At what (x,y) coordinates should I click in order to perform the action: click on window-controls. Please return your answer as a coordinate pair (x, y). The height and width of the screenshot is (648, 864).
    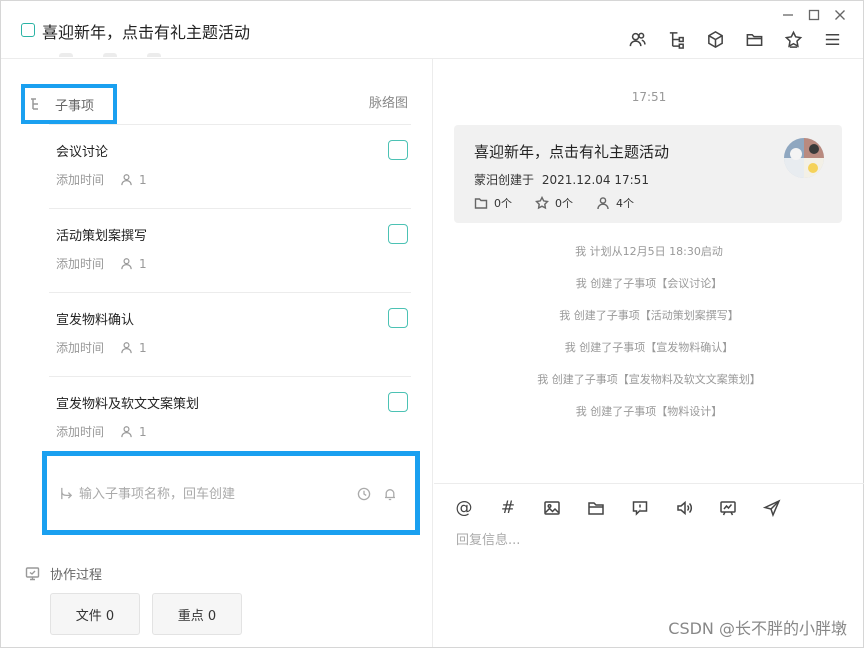
    Looking at the image, I should click on (814, 15).